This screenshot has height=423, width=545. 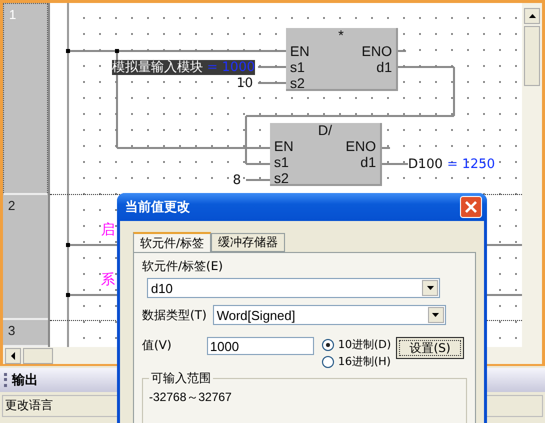 What do you see at coordinates (357, 361) in the screenshot?
I see `radio-option: 16进制(H)` at bounding box center [357, 361].